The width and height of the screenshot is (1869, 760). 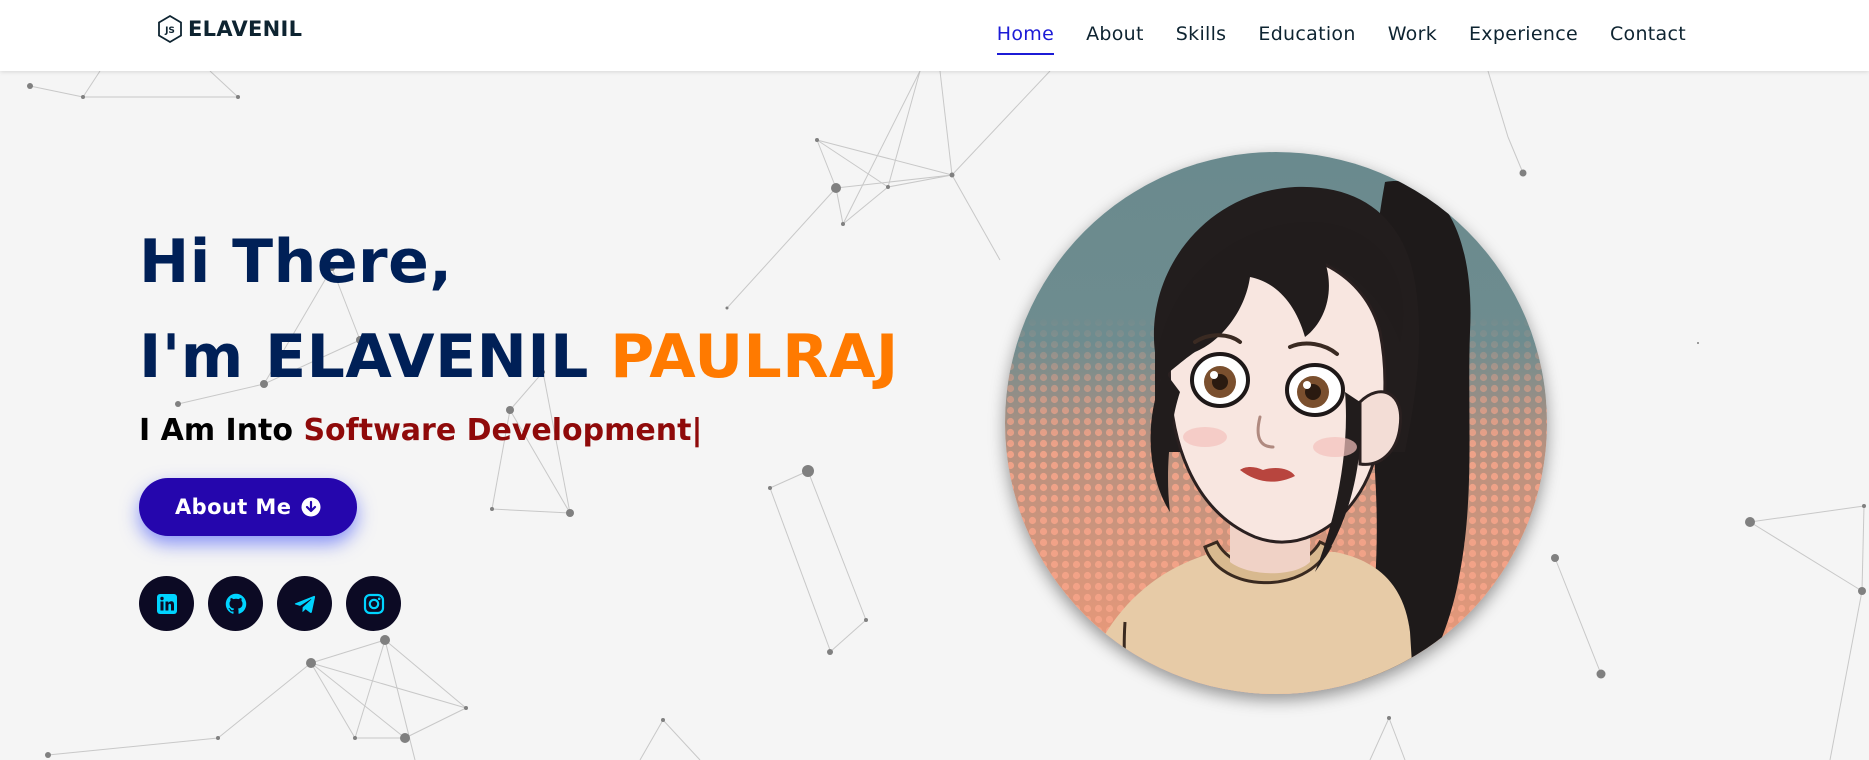 I want to click on instagram-icon, so click(x=373, y=603).